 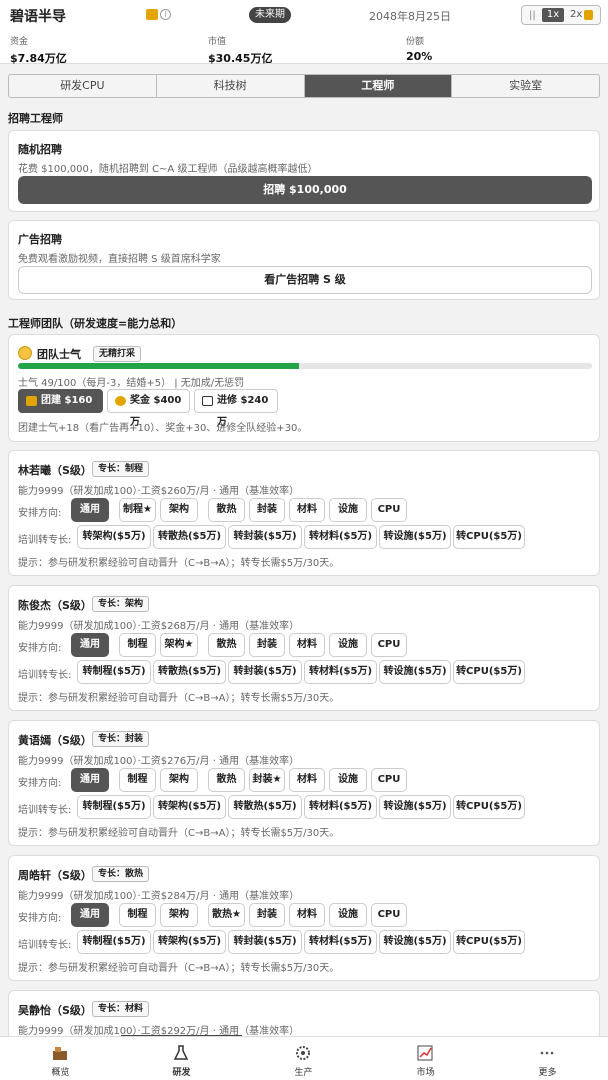 I want to click on morale-bar-fill, so click(x=159, y=366).